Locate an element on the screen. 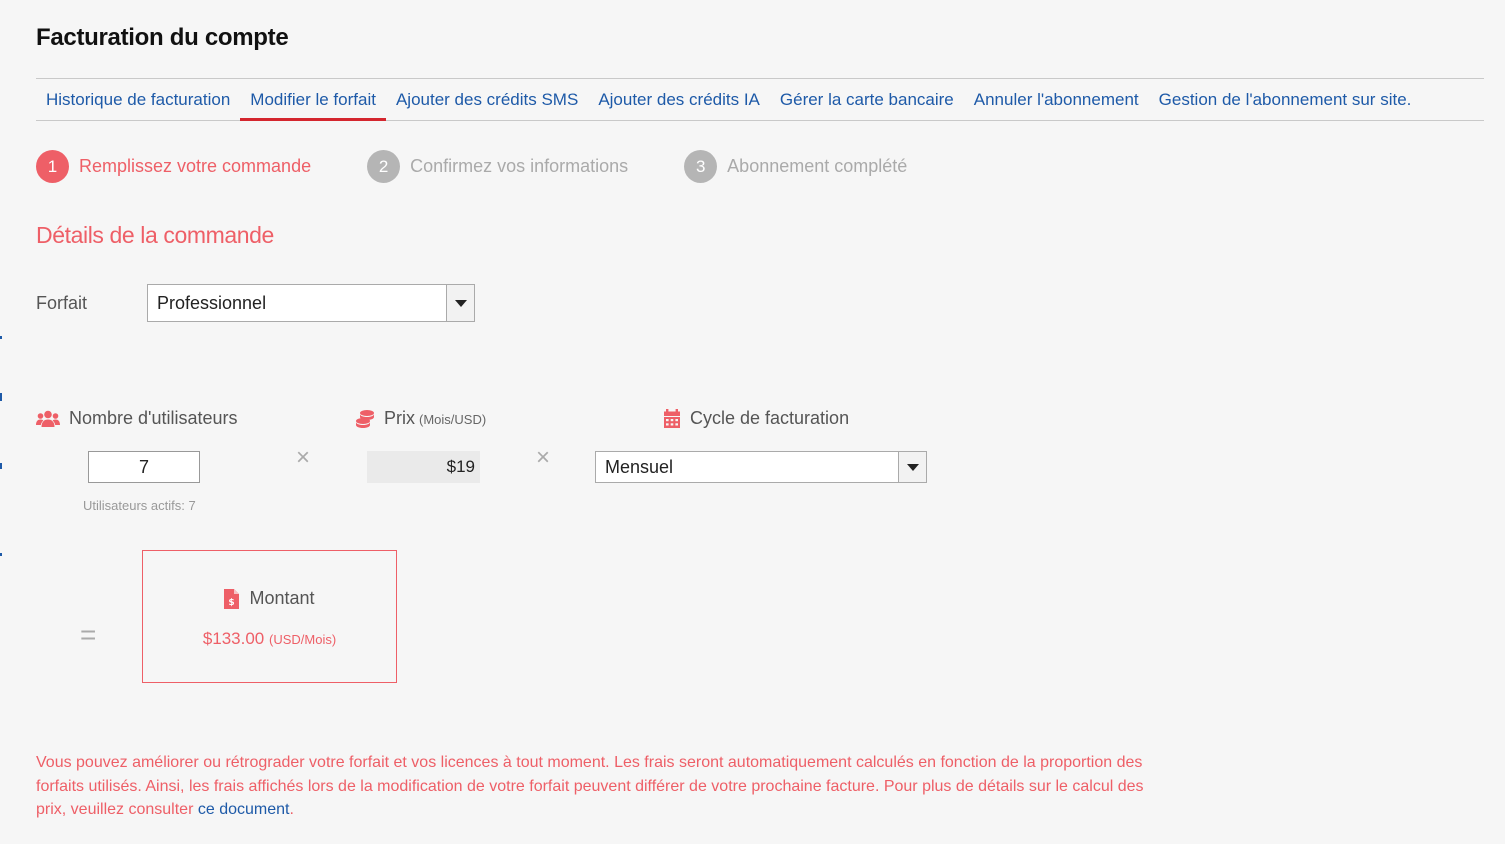  page-title: Facturation du compte is located at coordinates (162, 37).